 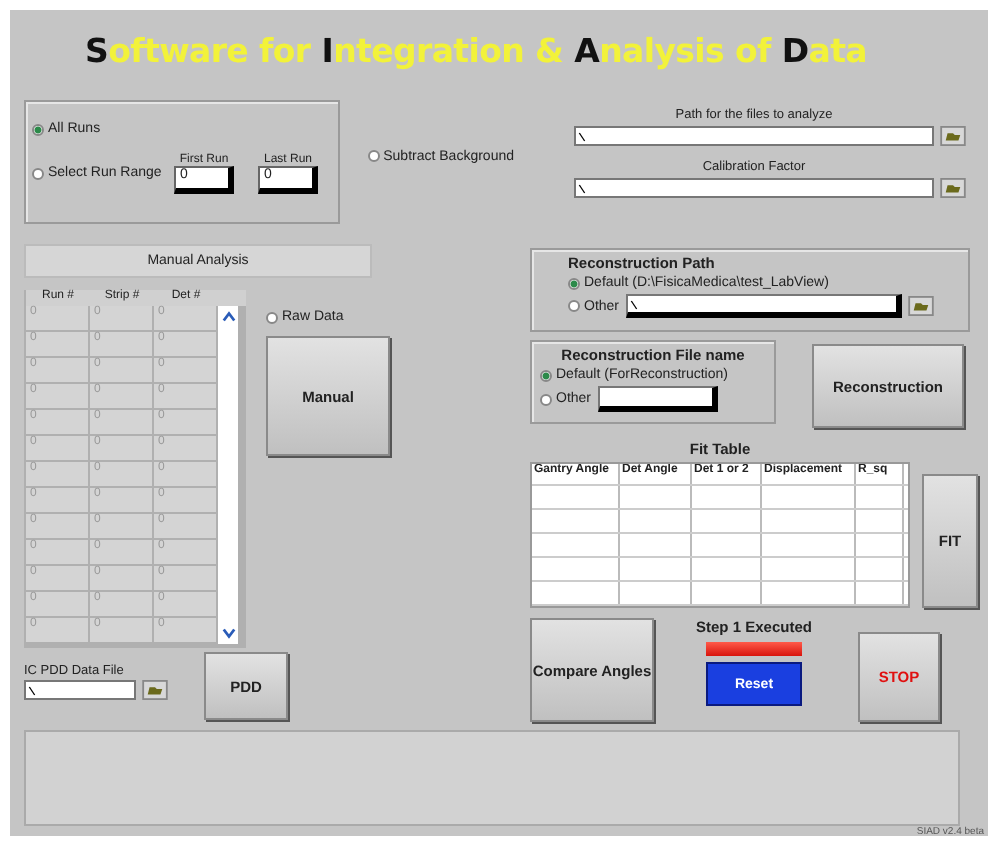 What do you see at coordinates (228, 633) in the screenshot?
I see `scroll-down-icon` at bounding box center [228, 633].